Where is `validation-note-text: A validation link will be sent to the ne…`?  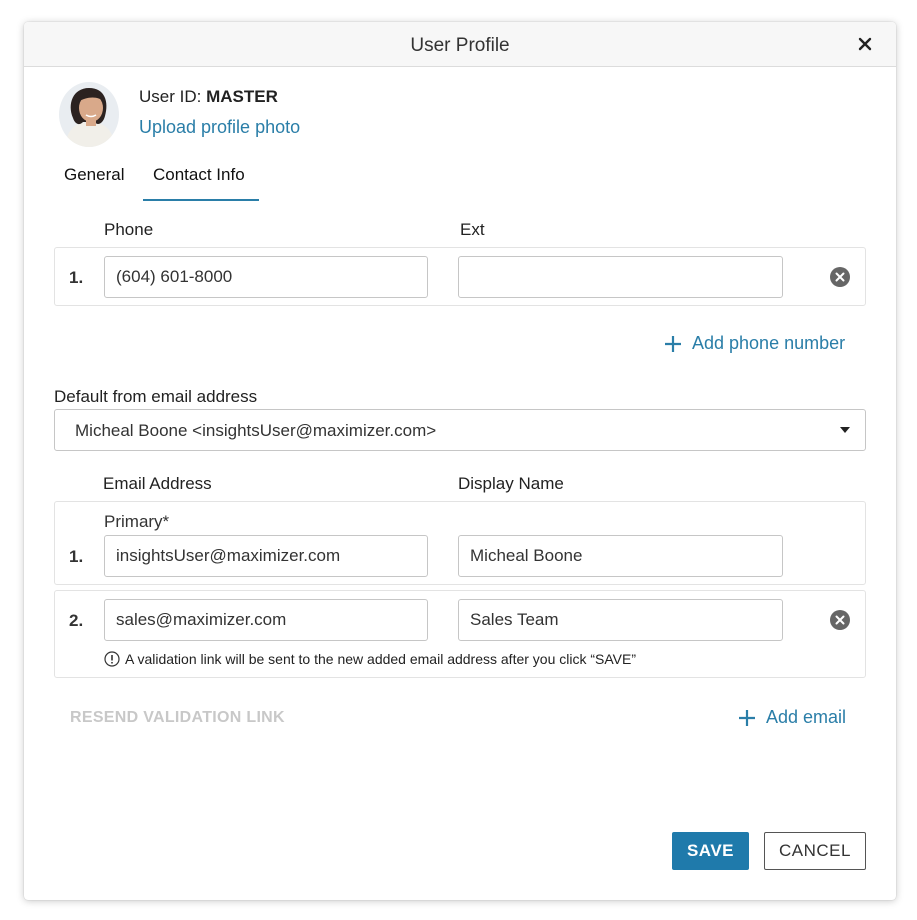
validation-note-text: A validation link will be sent to the ne… is located at coordinates (380, 659).